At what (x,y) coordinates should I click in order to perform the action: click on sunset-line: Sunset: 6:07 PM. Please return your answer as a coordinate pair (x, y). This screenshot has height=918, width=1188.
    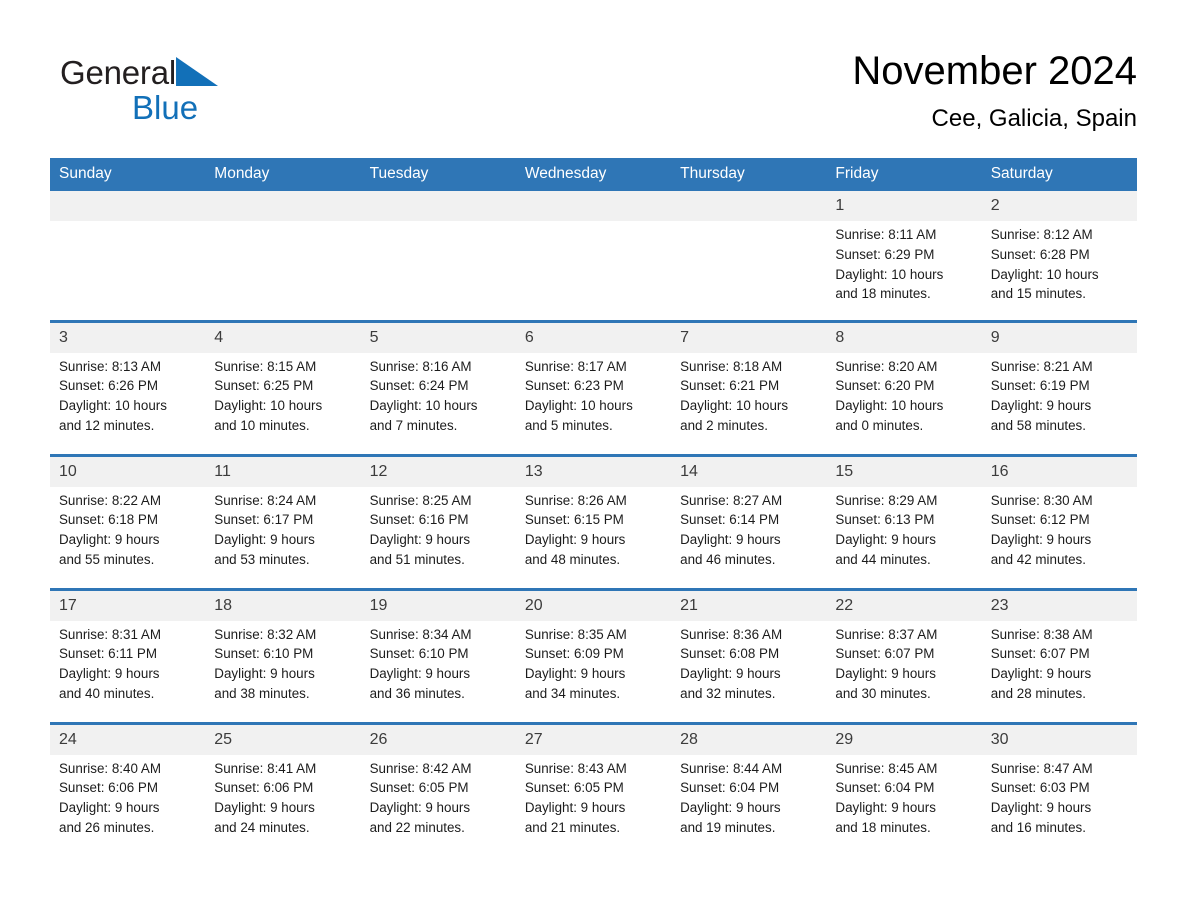
    Looking at the image, I should click on (1040, 654).